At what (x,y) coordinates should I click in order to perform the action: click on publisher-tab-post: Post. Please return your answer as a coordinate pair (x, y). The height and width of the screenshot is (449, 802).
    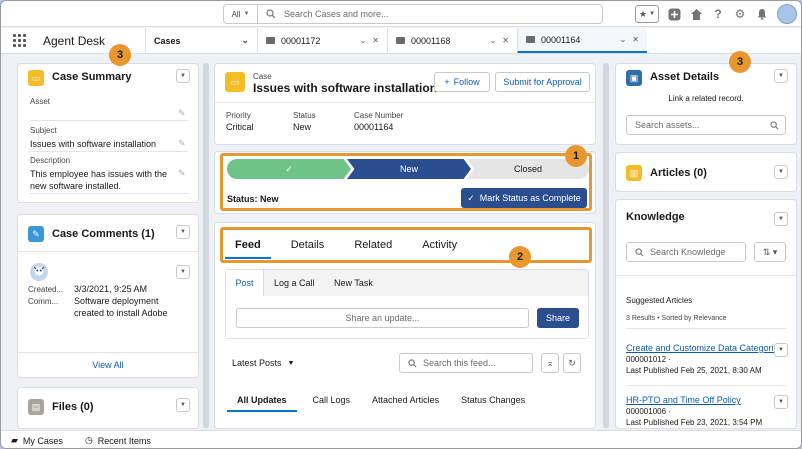
    Looking at the image, I should click on (245, 283).